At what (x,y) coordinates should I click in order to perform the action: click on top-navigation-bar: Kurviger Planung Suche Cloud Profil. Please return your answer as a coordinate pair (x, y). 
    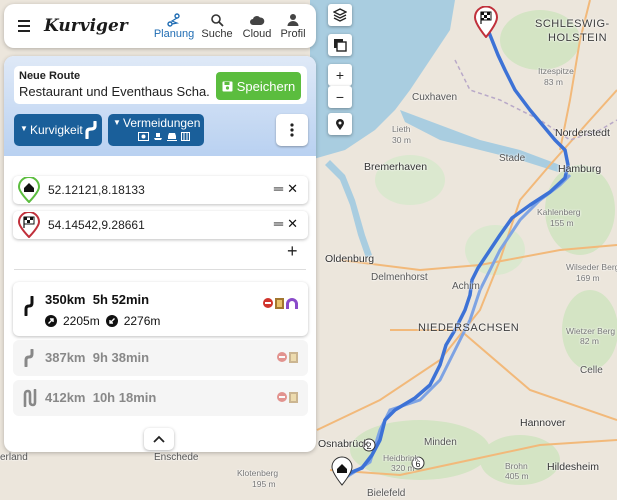
    Looking at the image, I should click on (160, 26).